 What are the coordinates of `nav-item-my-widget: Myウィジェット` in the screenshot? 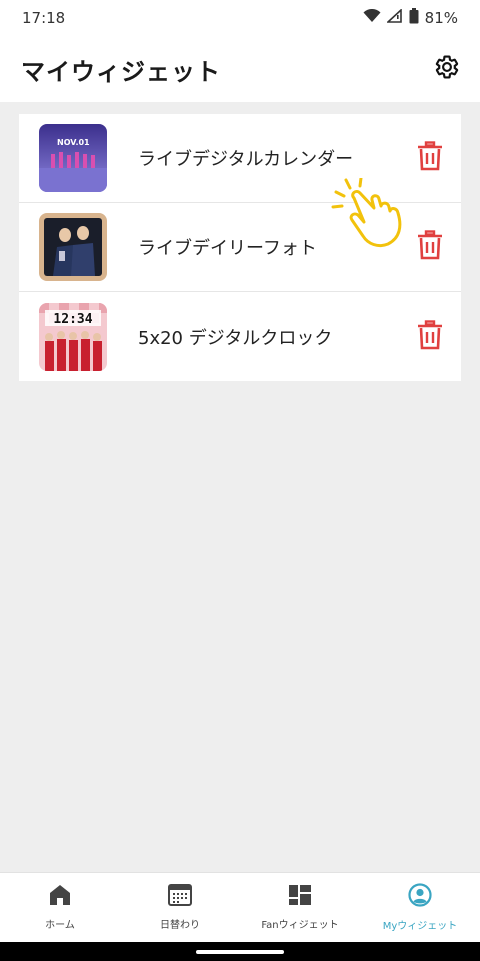 It's located at (420, 907).